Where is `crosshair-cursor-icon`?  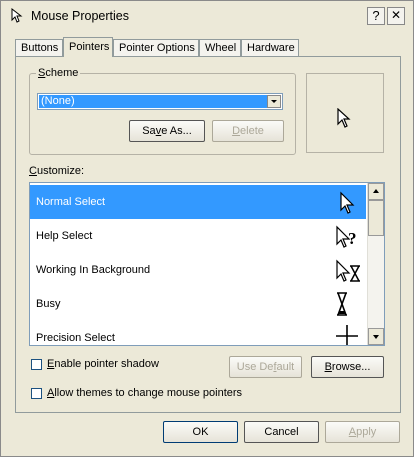 crosshair-cursor-icon is located at coordinates (347, 335).